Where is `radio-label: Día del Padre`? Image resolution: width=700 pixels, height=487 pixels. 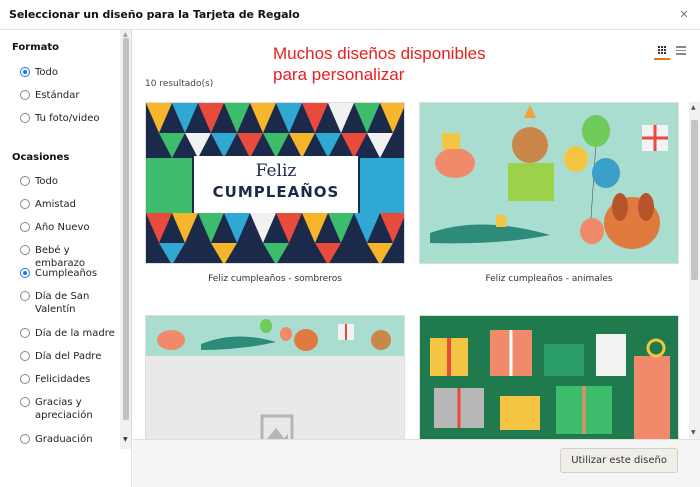 radio-label: Día del Padre is located at coordinates (68, 356).